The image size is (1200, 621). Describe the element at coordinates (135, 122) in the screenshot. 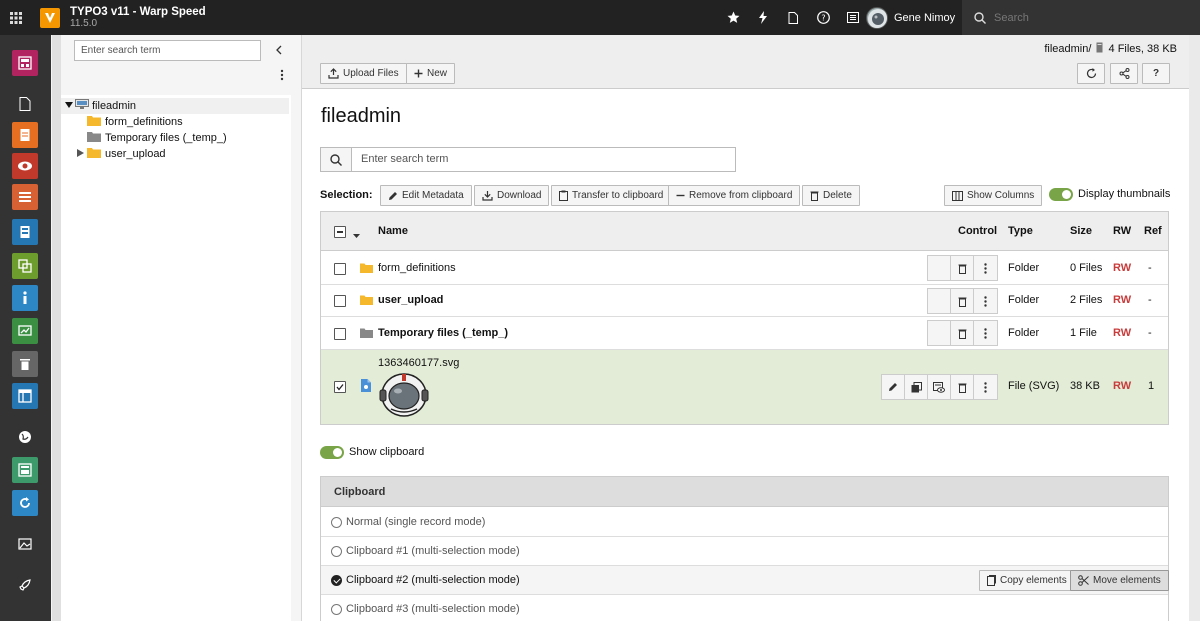

I see `tree-item-form-definitions: form_definitions` at that location.